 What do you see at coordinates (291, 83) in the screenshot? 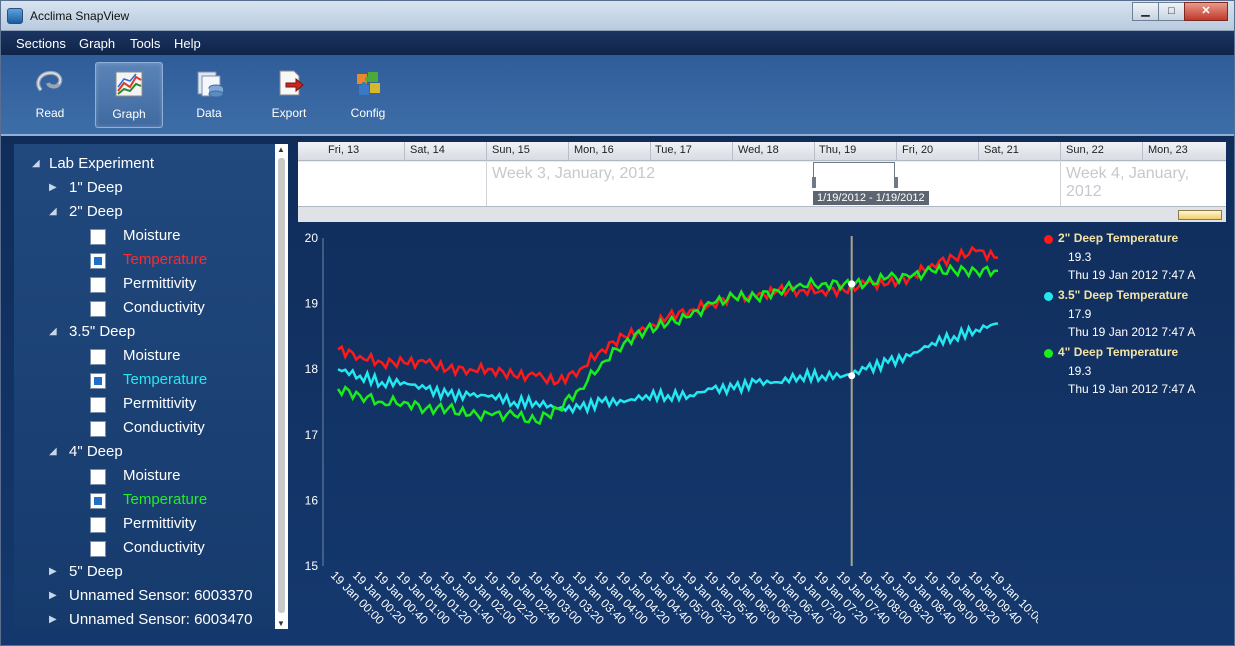
I see `export-icon` at bounding box center [291, 83].